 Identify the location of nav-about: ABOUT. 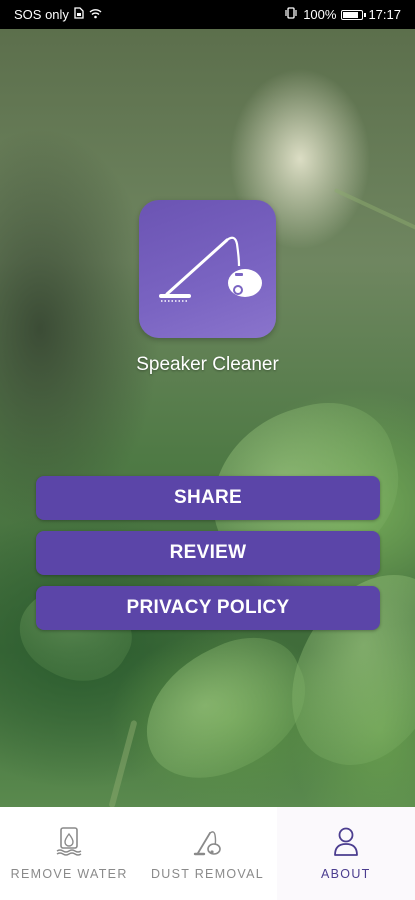
(345, 853).